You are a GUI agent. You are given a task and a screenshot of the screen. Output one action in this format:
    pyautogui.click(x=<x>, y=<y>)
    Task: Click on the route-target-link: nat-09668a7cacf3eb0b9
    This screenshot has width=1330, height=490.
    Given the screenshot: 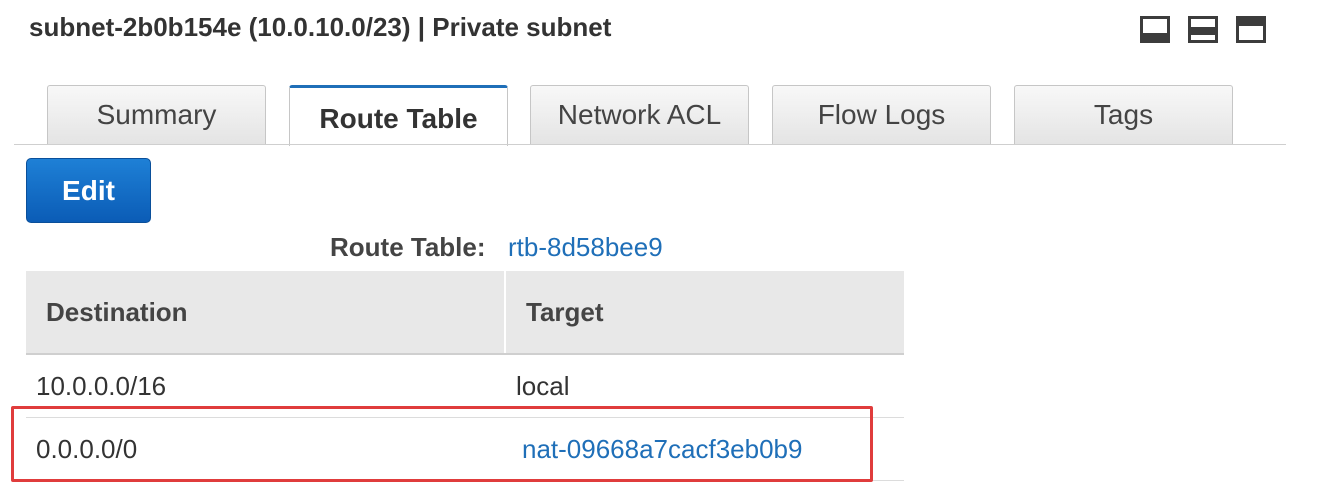 What is the action you would take?
    pyautogui.click(x=705, y=449)
    